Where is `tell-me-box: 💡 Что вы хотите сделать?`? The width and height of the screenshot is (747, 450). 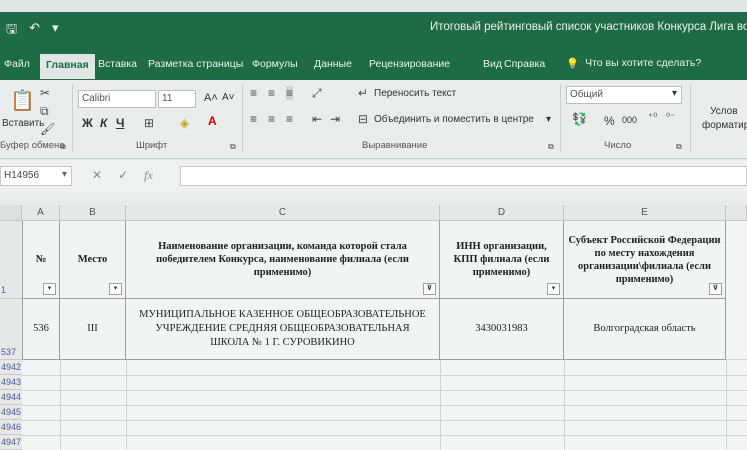
tell-me-box: 💡 Что вы хотите сделать? is located at coordinates (633, 63).